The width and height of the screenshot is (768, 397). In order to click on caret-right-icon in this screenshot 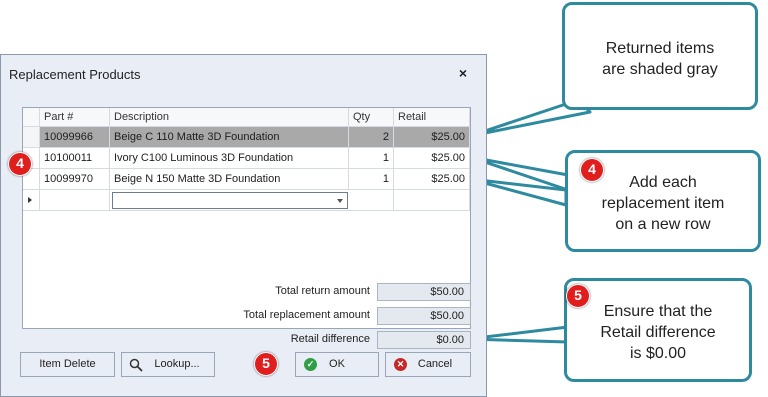, I will do `click(30, 200)`.